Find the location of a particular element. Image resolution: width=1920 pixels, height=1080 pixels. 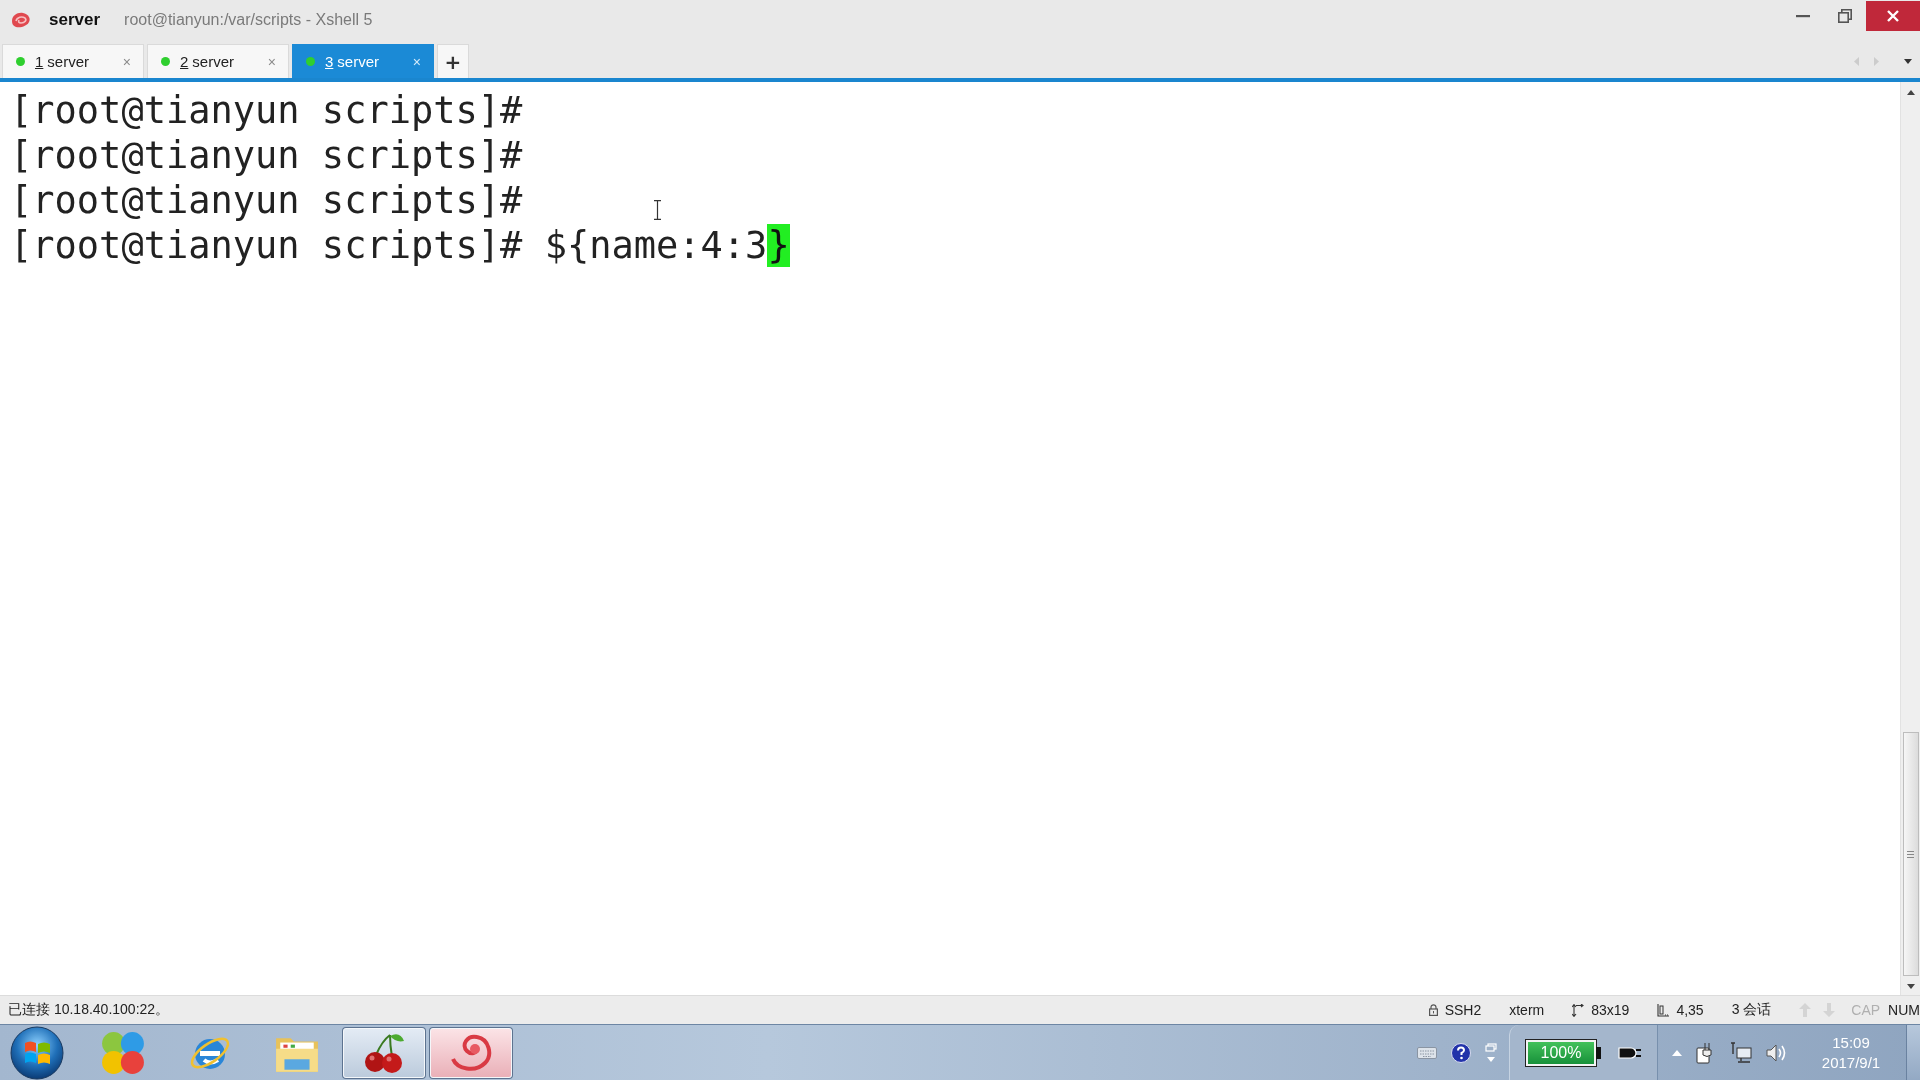

close-button is located at coordinates (1893, 16).